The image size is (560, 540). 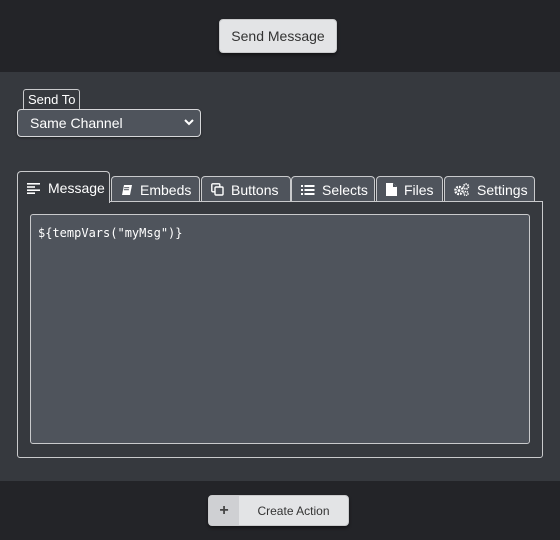 What do you see at coordinates (345, 189) in the screenshot?
I see `tab-label: Selects` at bounding box center [345, 189].